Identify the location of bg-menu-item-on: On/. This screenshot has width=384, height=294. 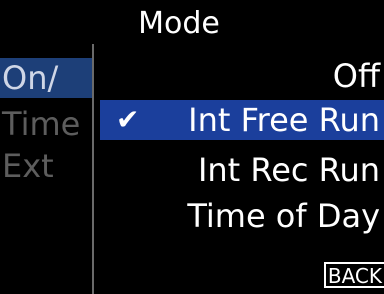
(46, 78).